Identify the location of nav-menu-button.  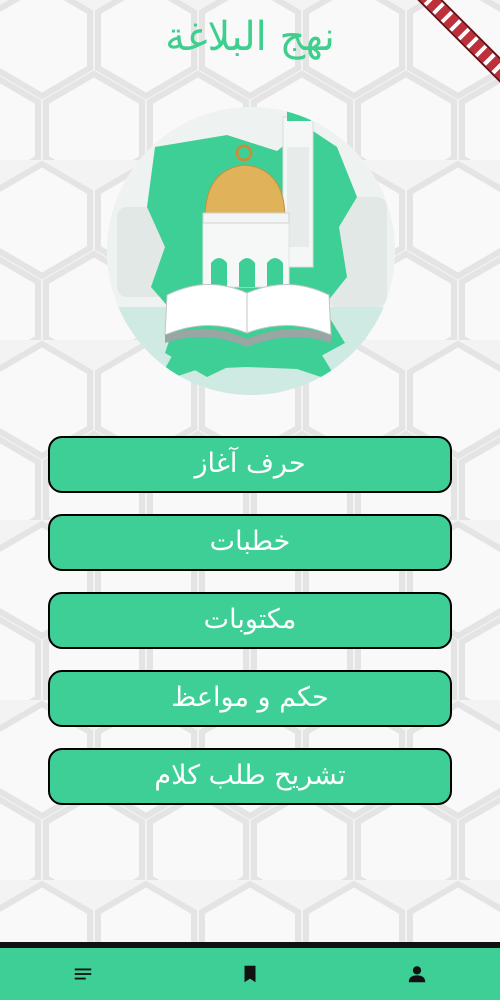
(83, 974).